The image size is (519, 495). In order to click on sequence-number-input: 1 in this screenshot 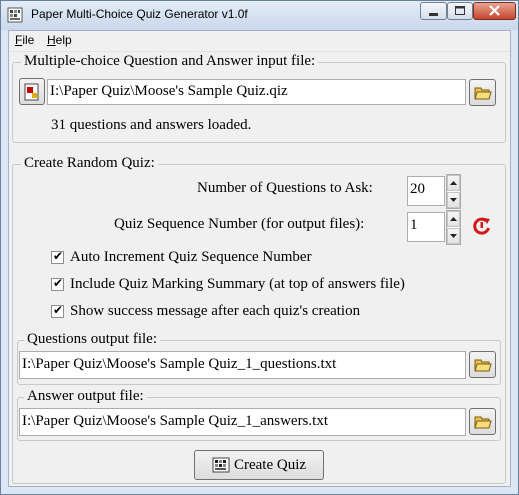, I will do `click(426, 227)`.